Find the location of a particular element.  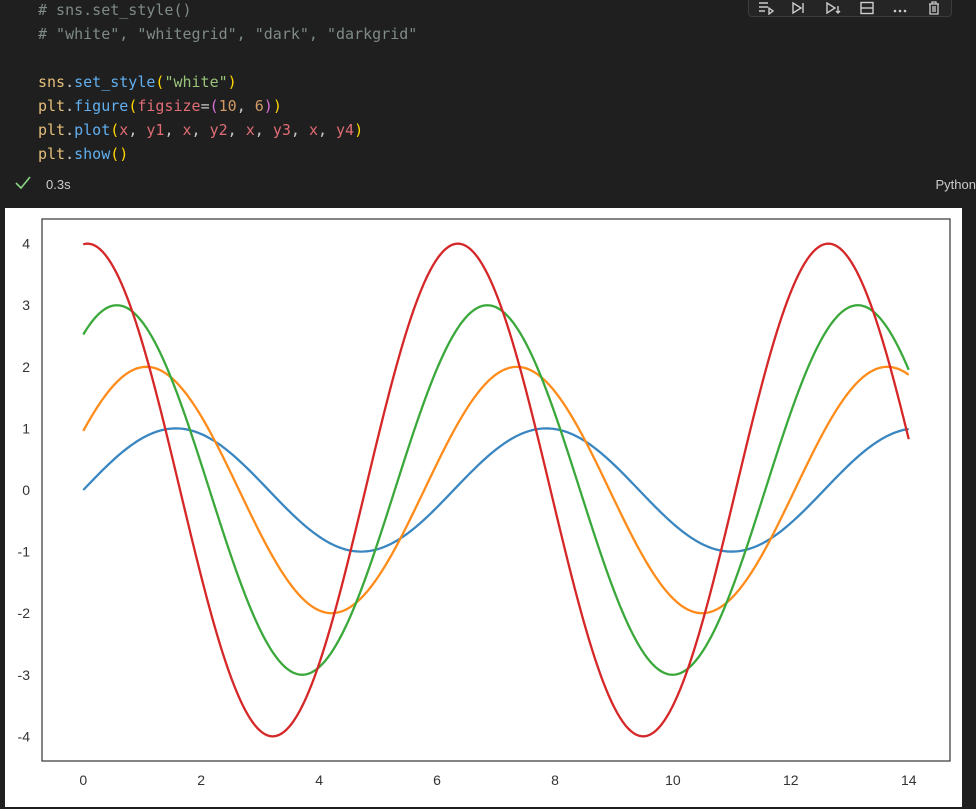

y-tick-label: -1 is located at coordinates (24, 552).